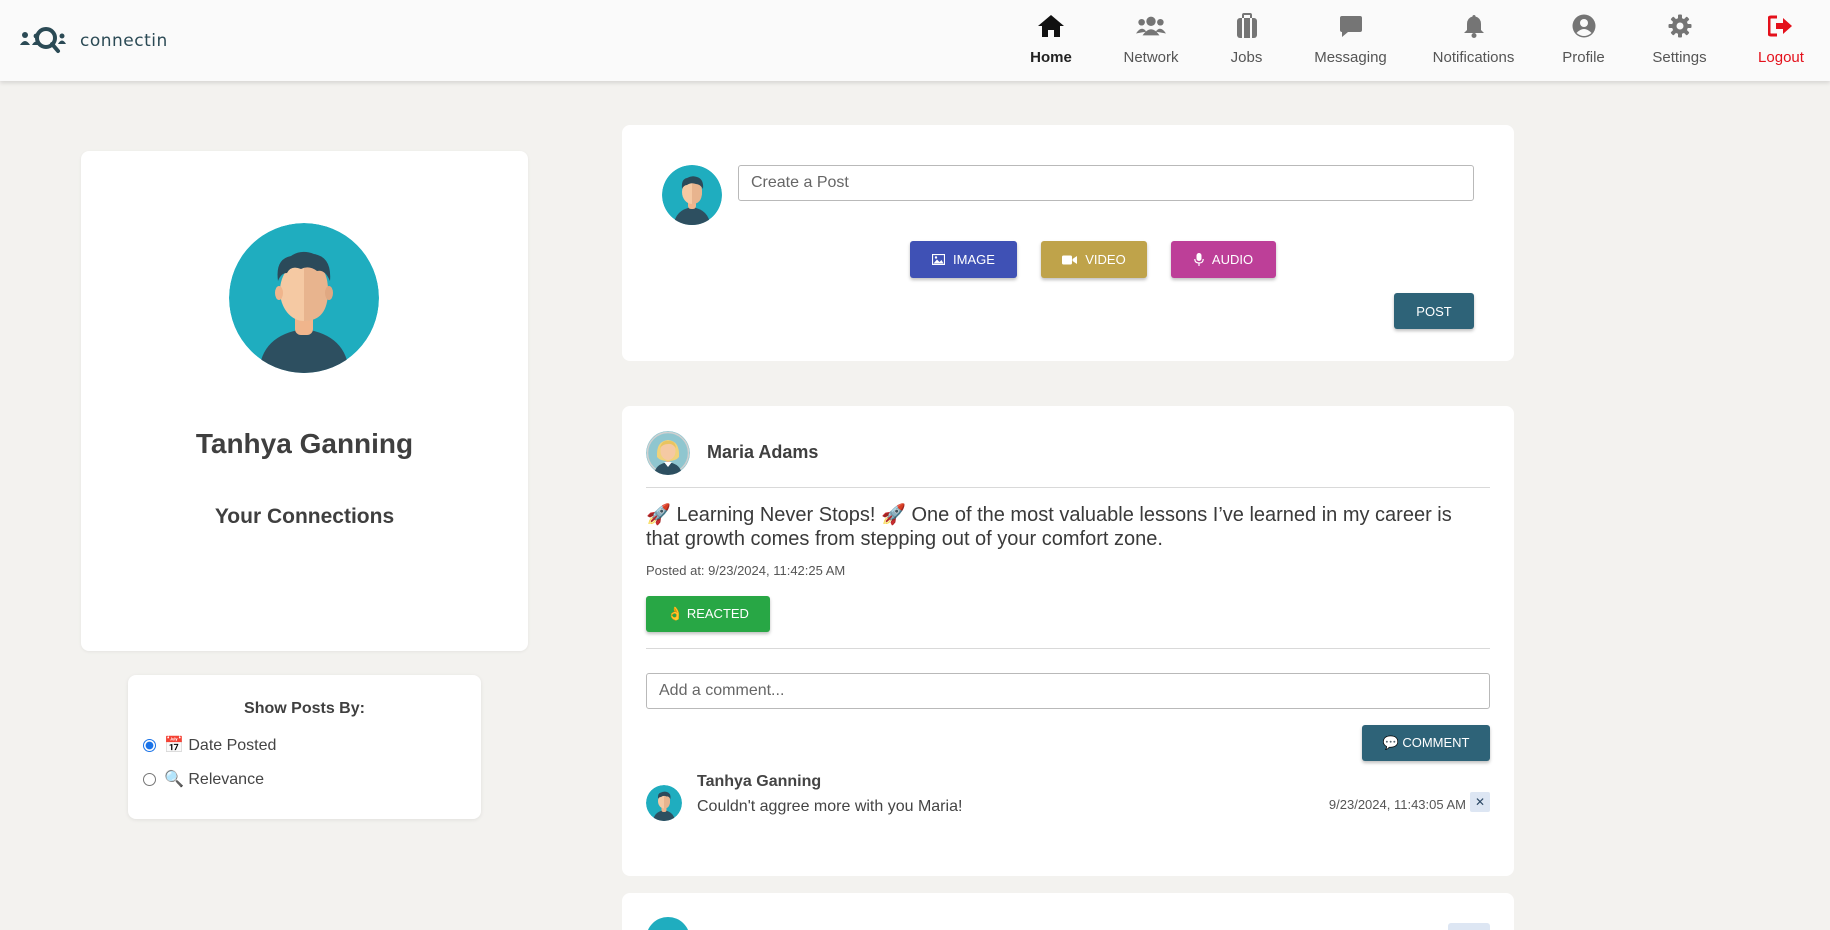 Image resolution: width=1830 pixels, height=930 pixels. I want to click on chat-icon, so click(1351, 26).